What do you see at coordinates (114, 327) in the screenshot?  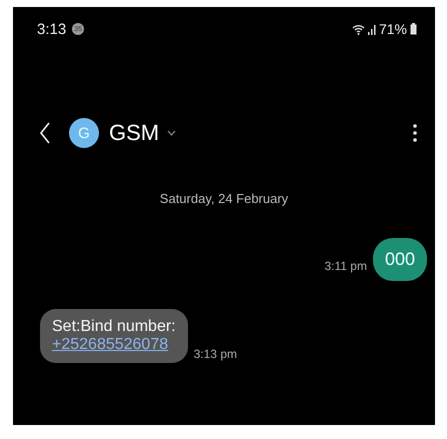 I see `message-text: Set:Bind number:` at bounding box center [114, 327].